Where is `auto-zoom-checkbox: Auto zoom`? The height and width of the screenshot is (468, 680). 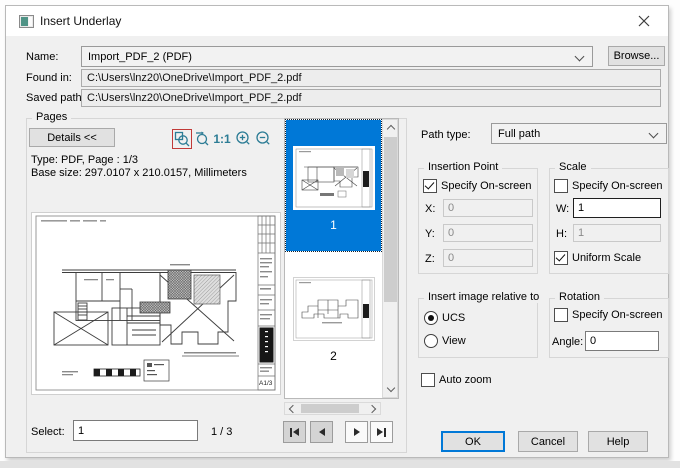
auto-zoom-checkbox: Auto zoom is located at coordinates (456, 380).